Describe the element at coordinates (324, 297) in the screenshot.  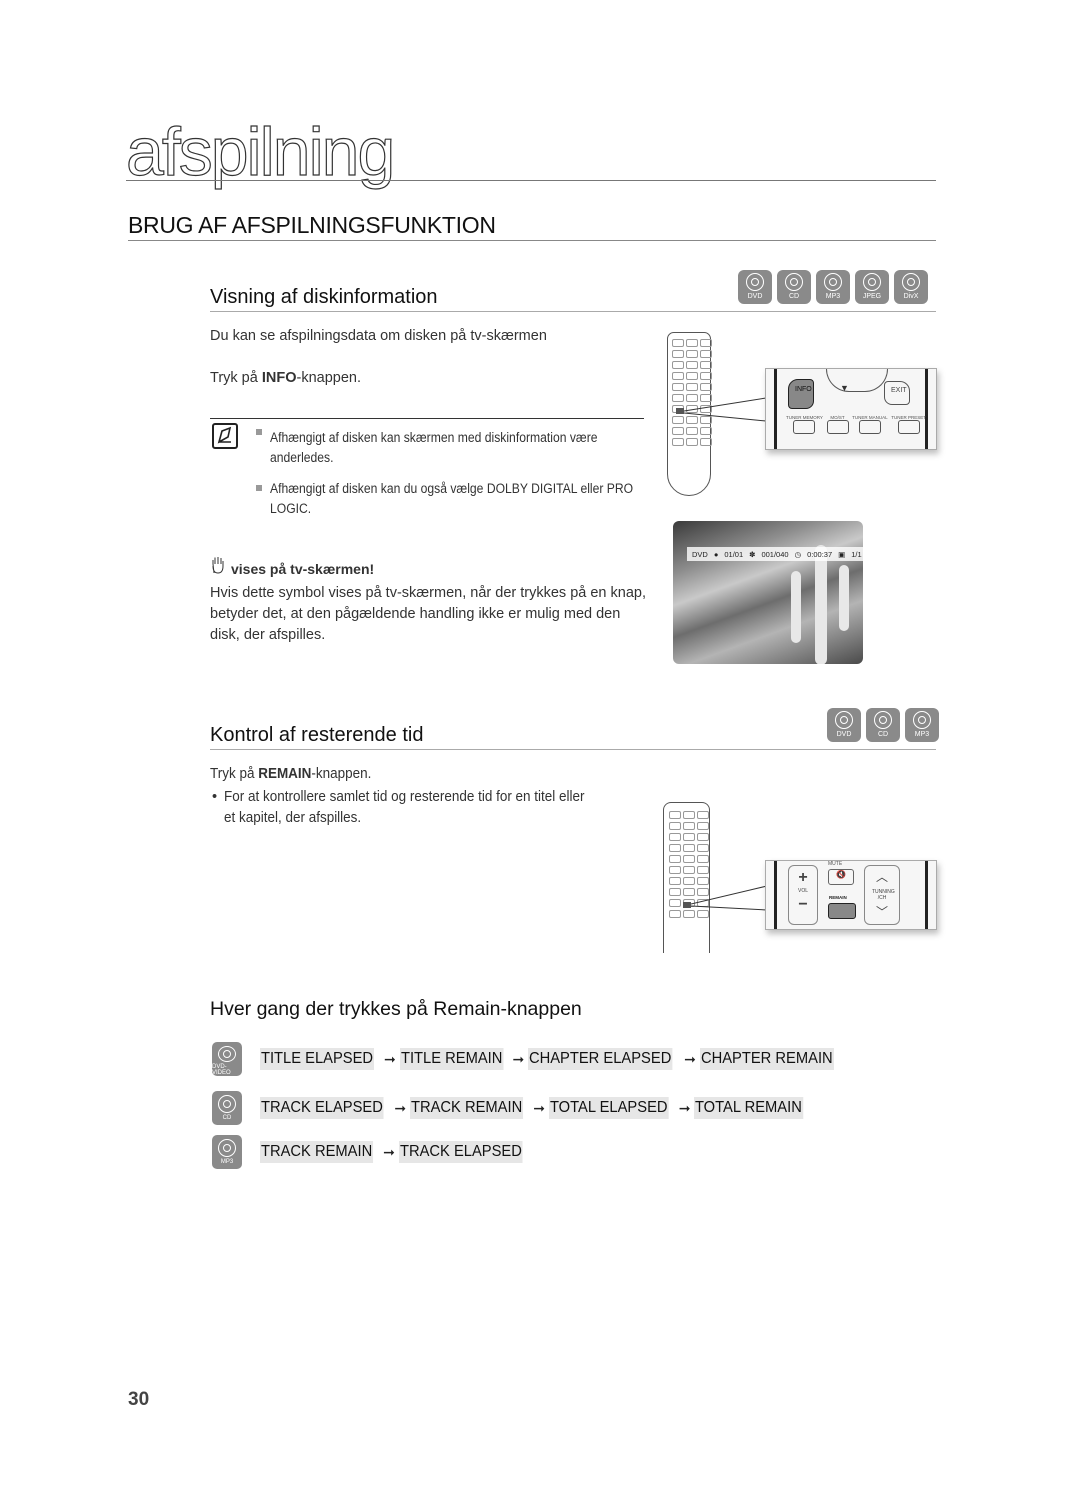
I see `disc-info-title: Visning af diskinformation` at that location.